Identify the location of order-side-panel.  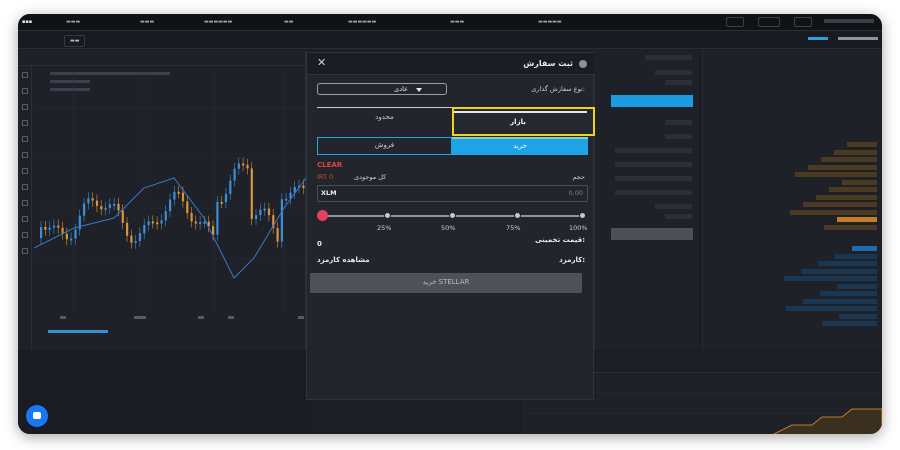
(646, 200).